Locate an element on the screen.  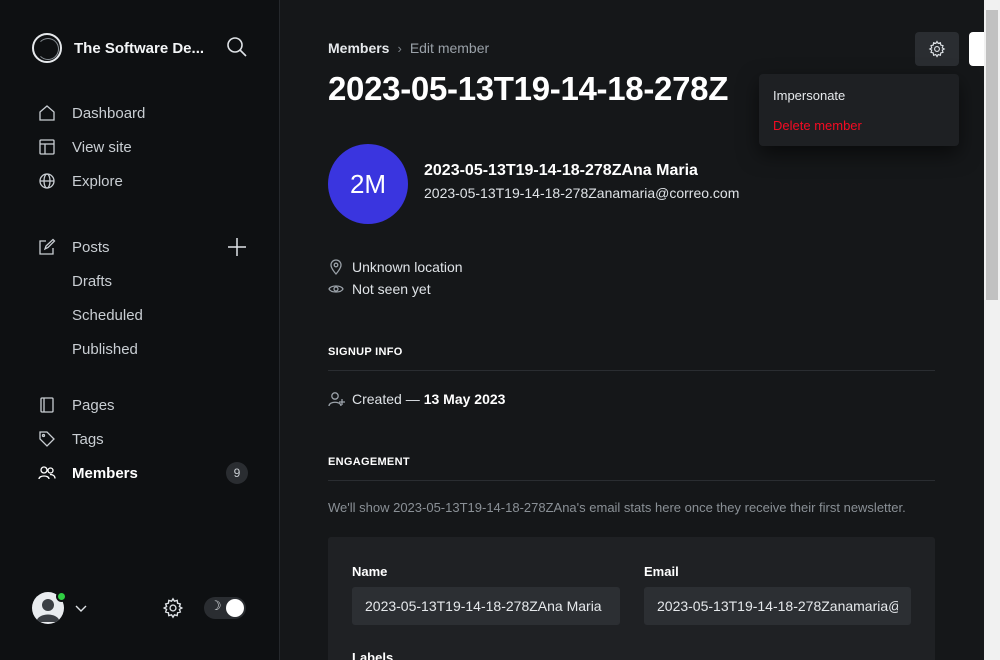
gear-icon is located at coordinates (937, 49).